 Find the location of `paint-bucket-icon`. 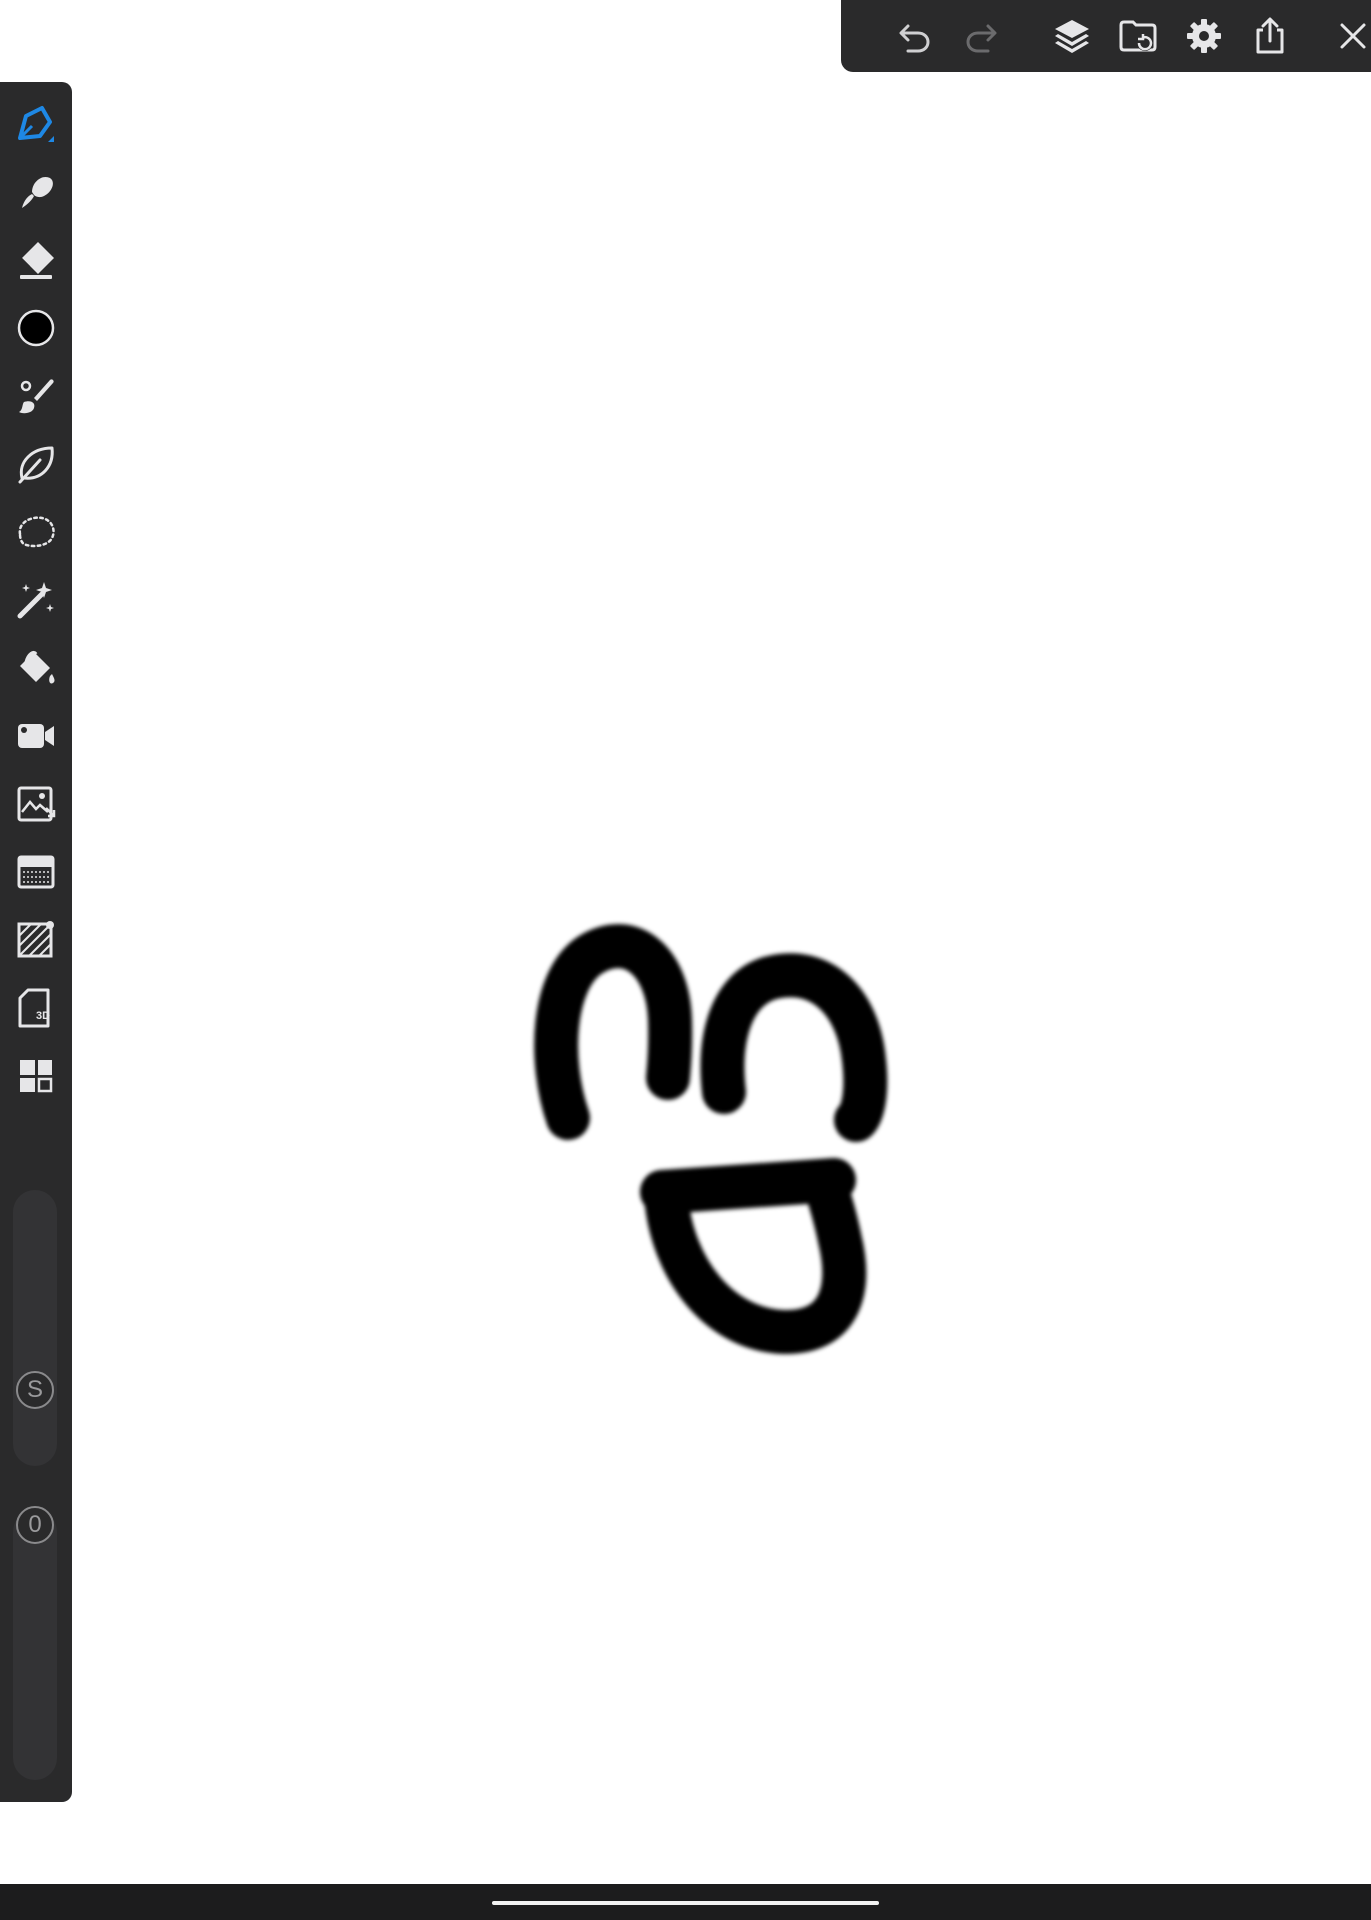

paint-bucket-icon is located at coordinates (37, 667).